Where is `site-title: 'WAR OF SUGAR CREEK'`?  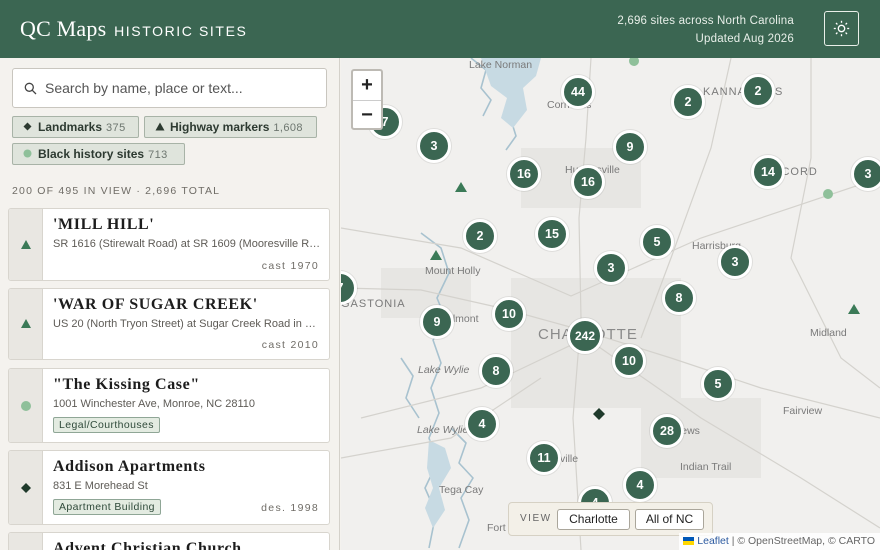 site-title: 'WAR OF SUGAR CREEK' is located at coordinates (155, 304).